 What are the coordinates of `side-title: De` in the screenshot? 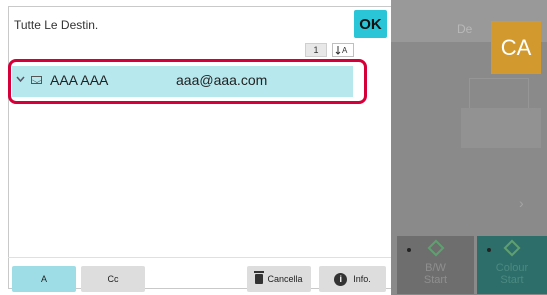 It's located at (465, 29).